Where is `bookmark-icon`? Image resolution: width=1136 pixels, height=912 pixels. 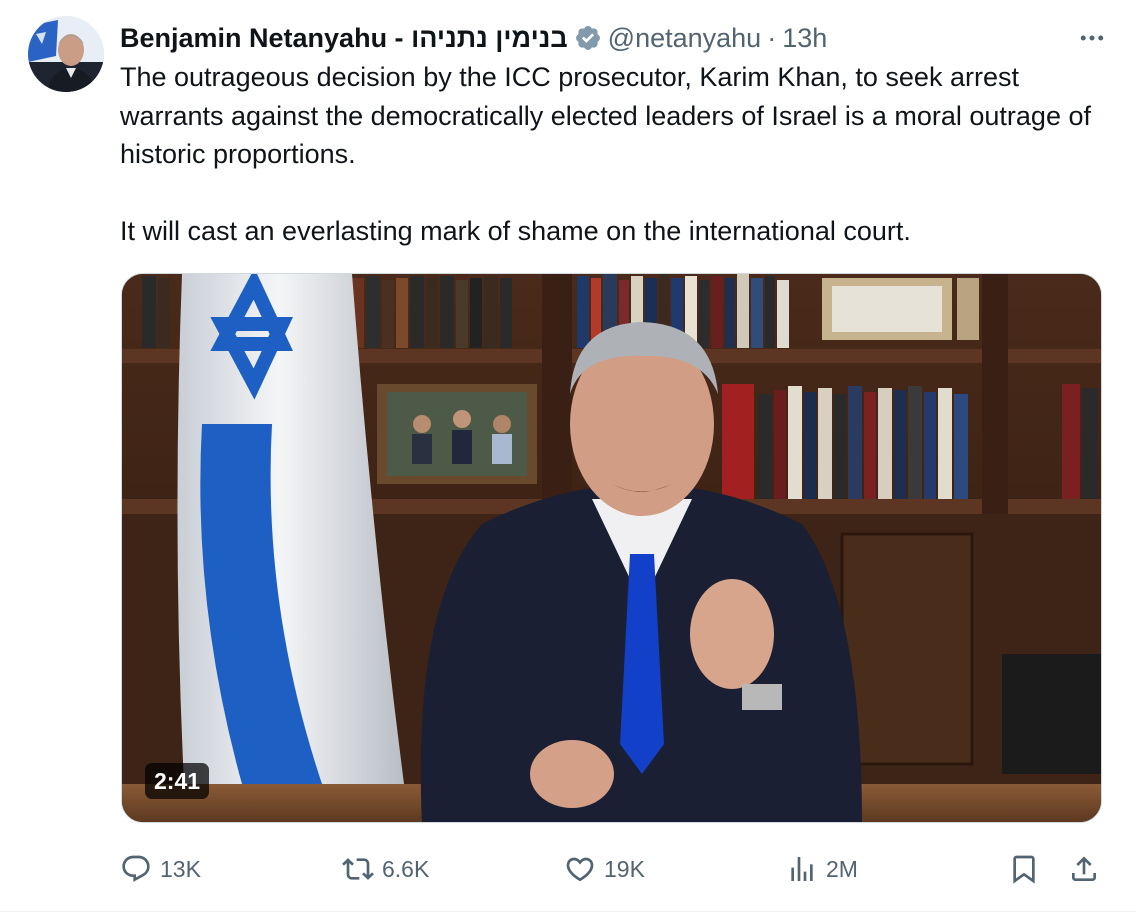 bookmark-icon is located at coordinates (1024, 869).